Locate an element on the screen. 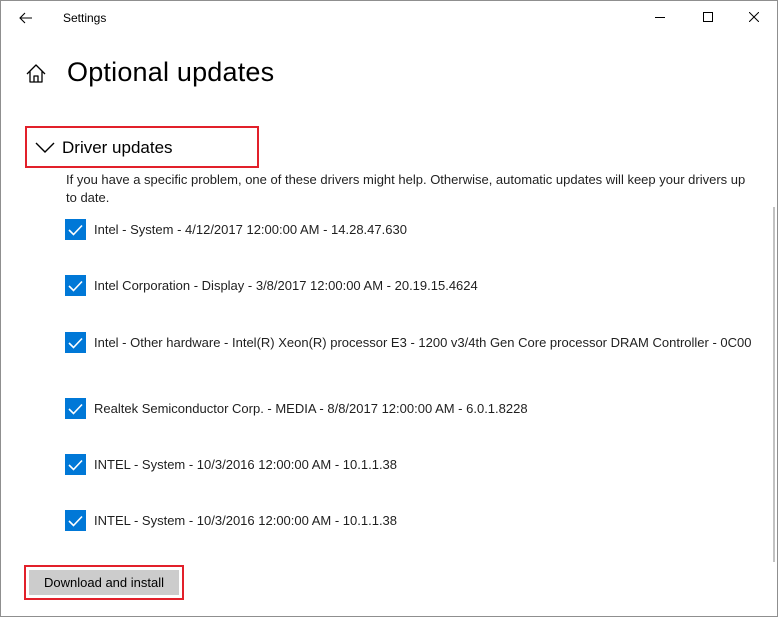  page-title: Optional updates is located at coordinates (171, 72).